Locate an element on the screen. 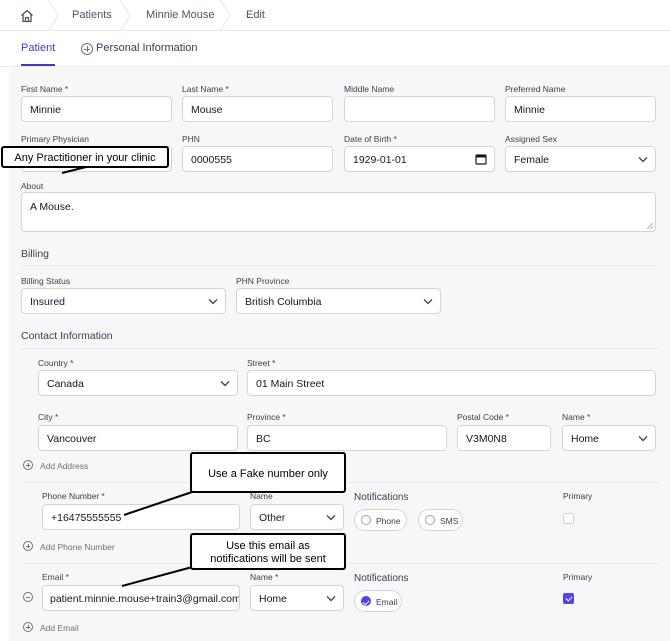 Image resolution: width=670 pixels, height=641 pixels. city-label: City * is located at coordinates (48, 417).